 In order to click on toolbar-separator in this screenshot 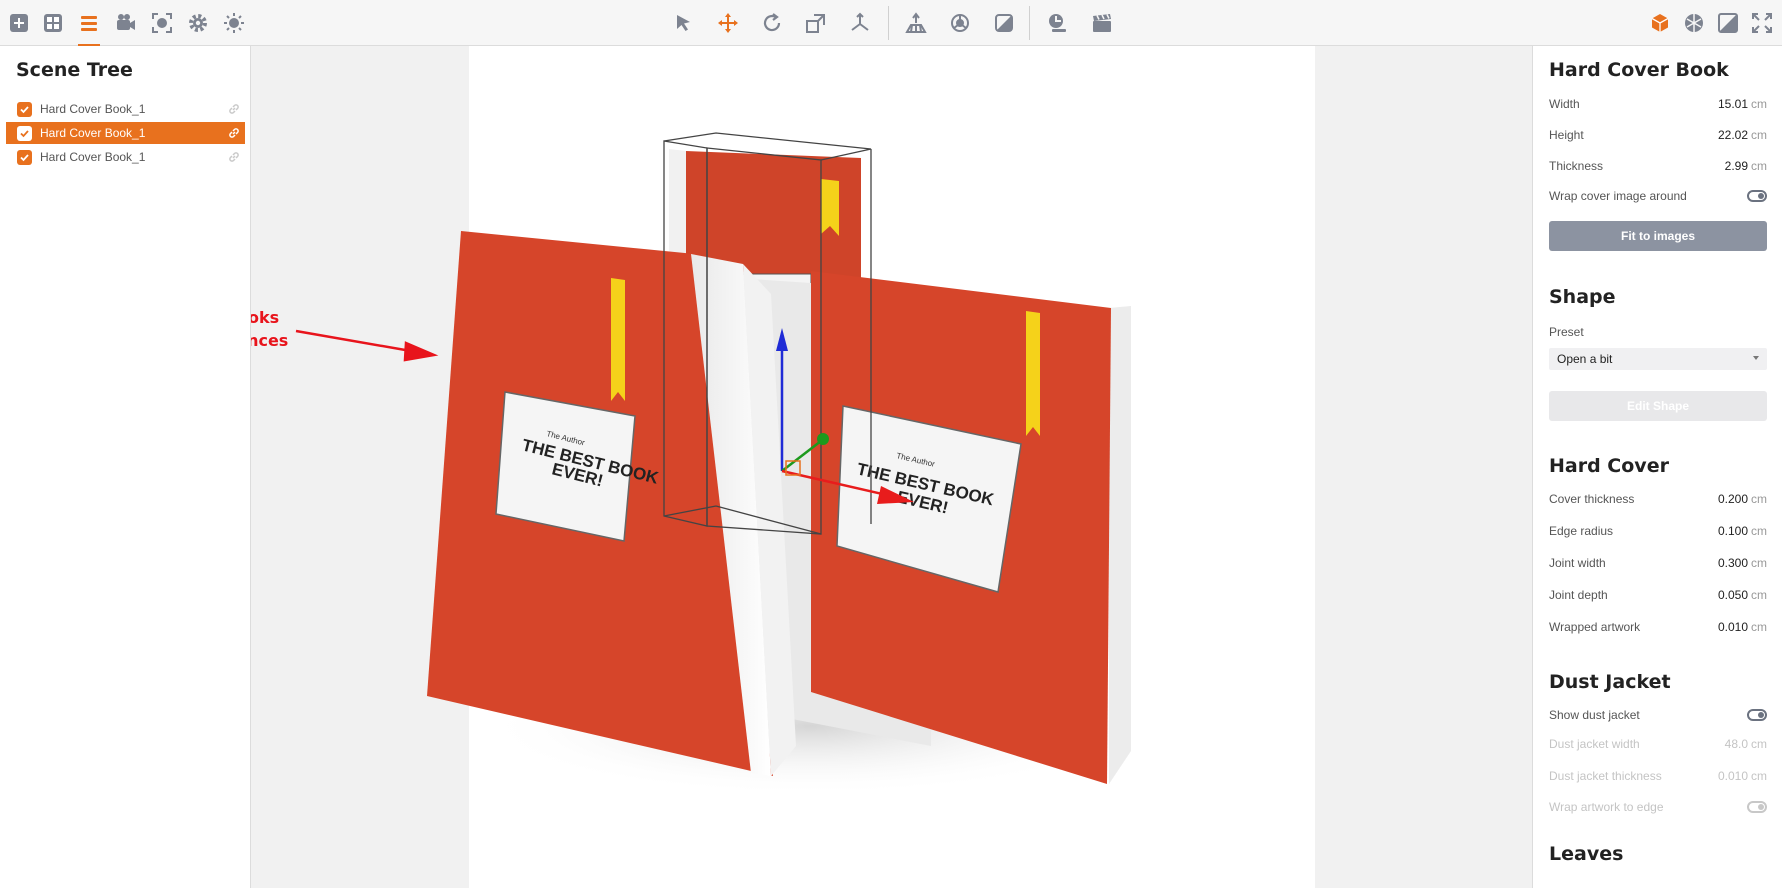, I will do `click(1029, 23)`.